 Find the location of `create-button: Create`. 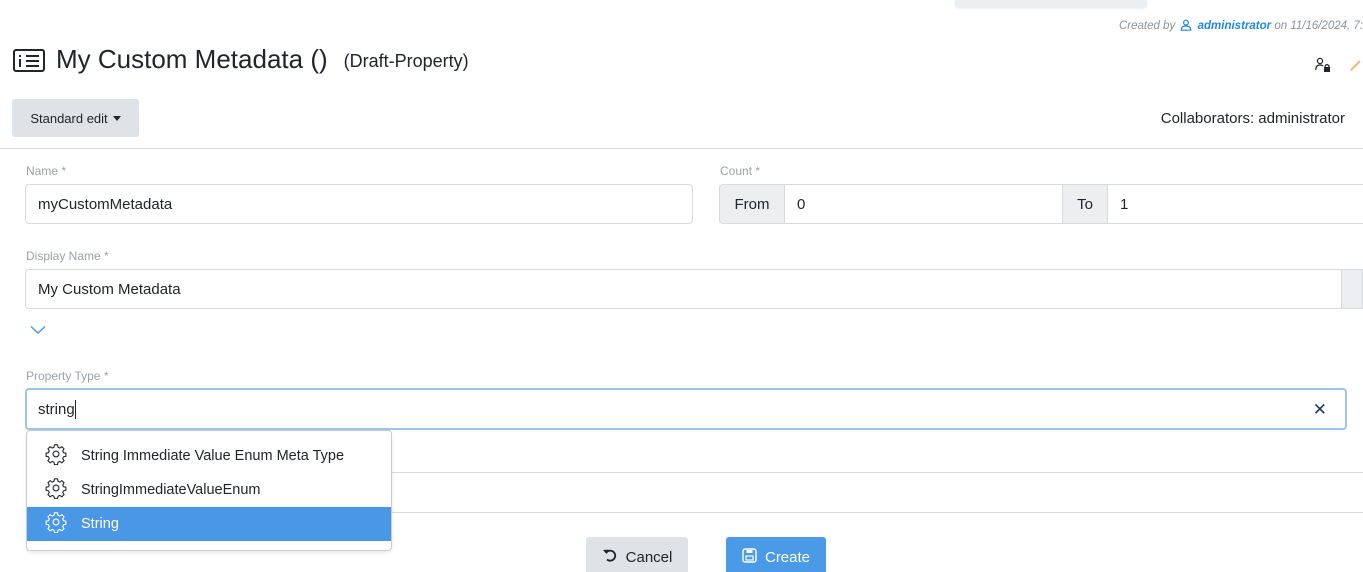

create-button: Create is located at coordinates (776, 554).